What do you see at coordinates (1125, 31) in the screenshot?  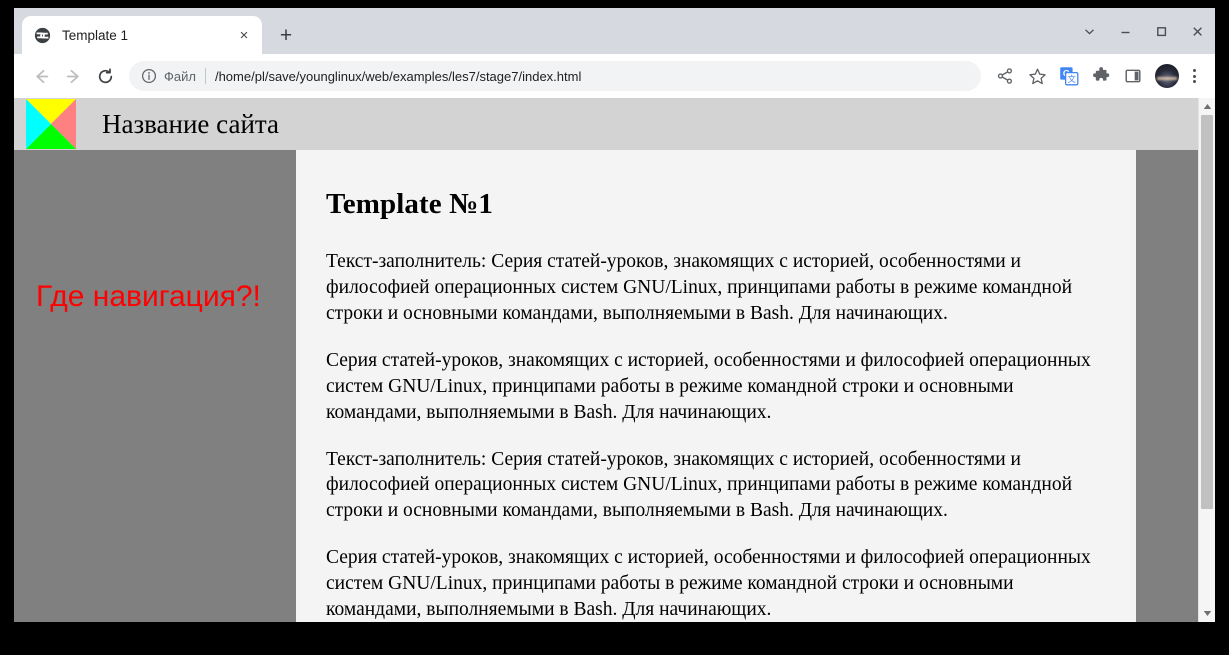 I see `minimize-icon` at bounding box center [1125, 31].